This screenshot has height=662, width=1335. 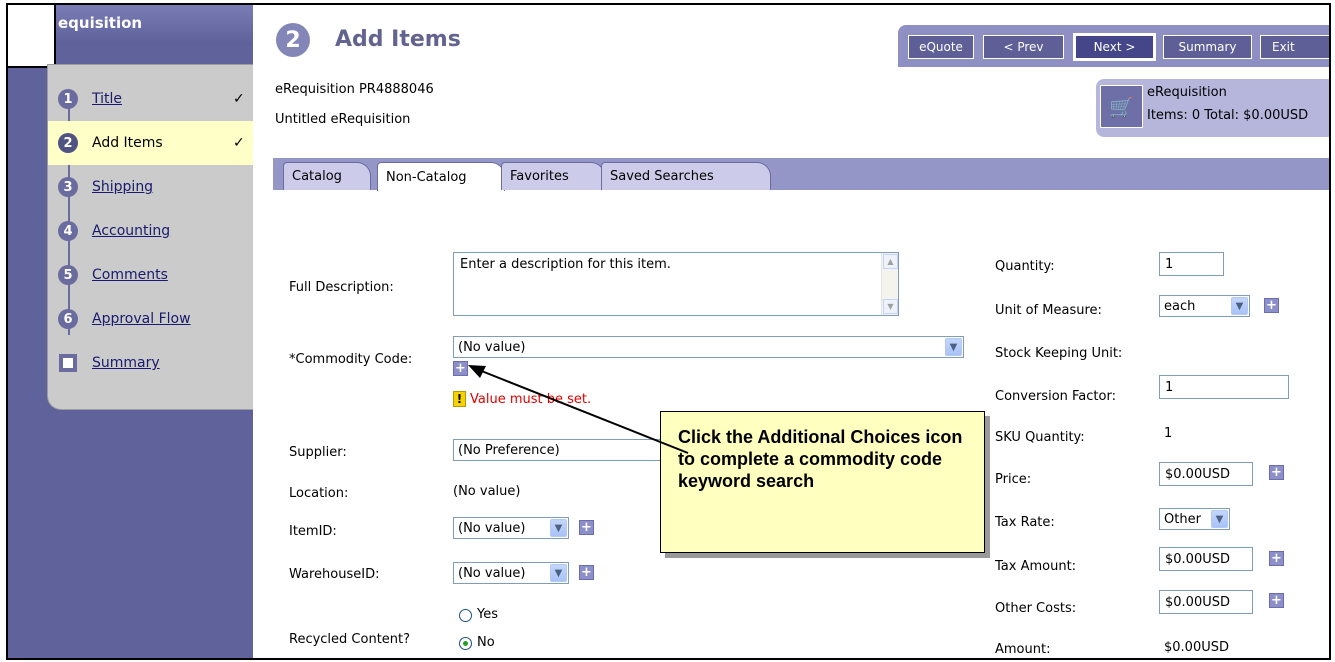 I want to click on step-number: 1, so click(x=68, y=99).